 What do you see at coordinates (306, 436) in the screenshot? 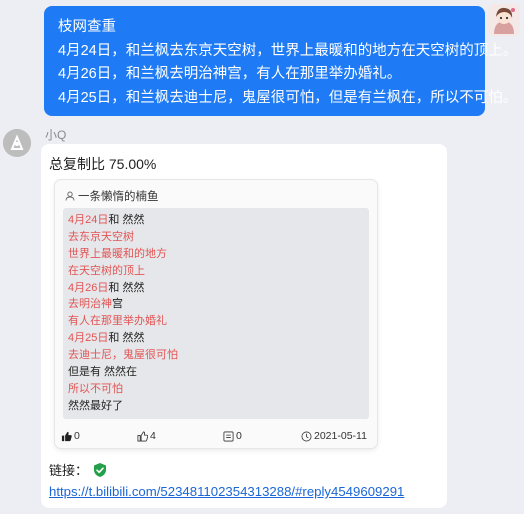
I see `clock-icon` at bounding box center [306, 436].